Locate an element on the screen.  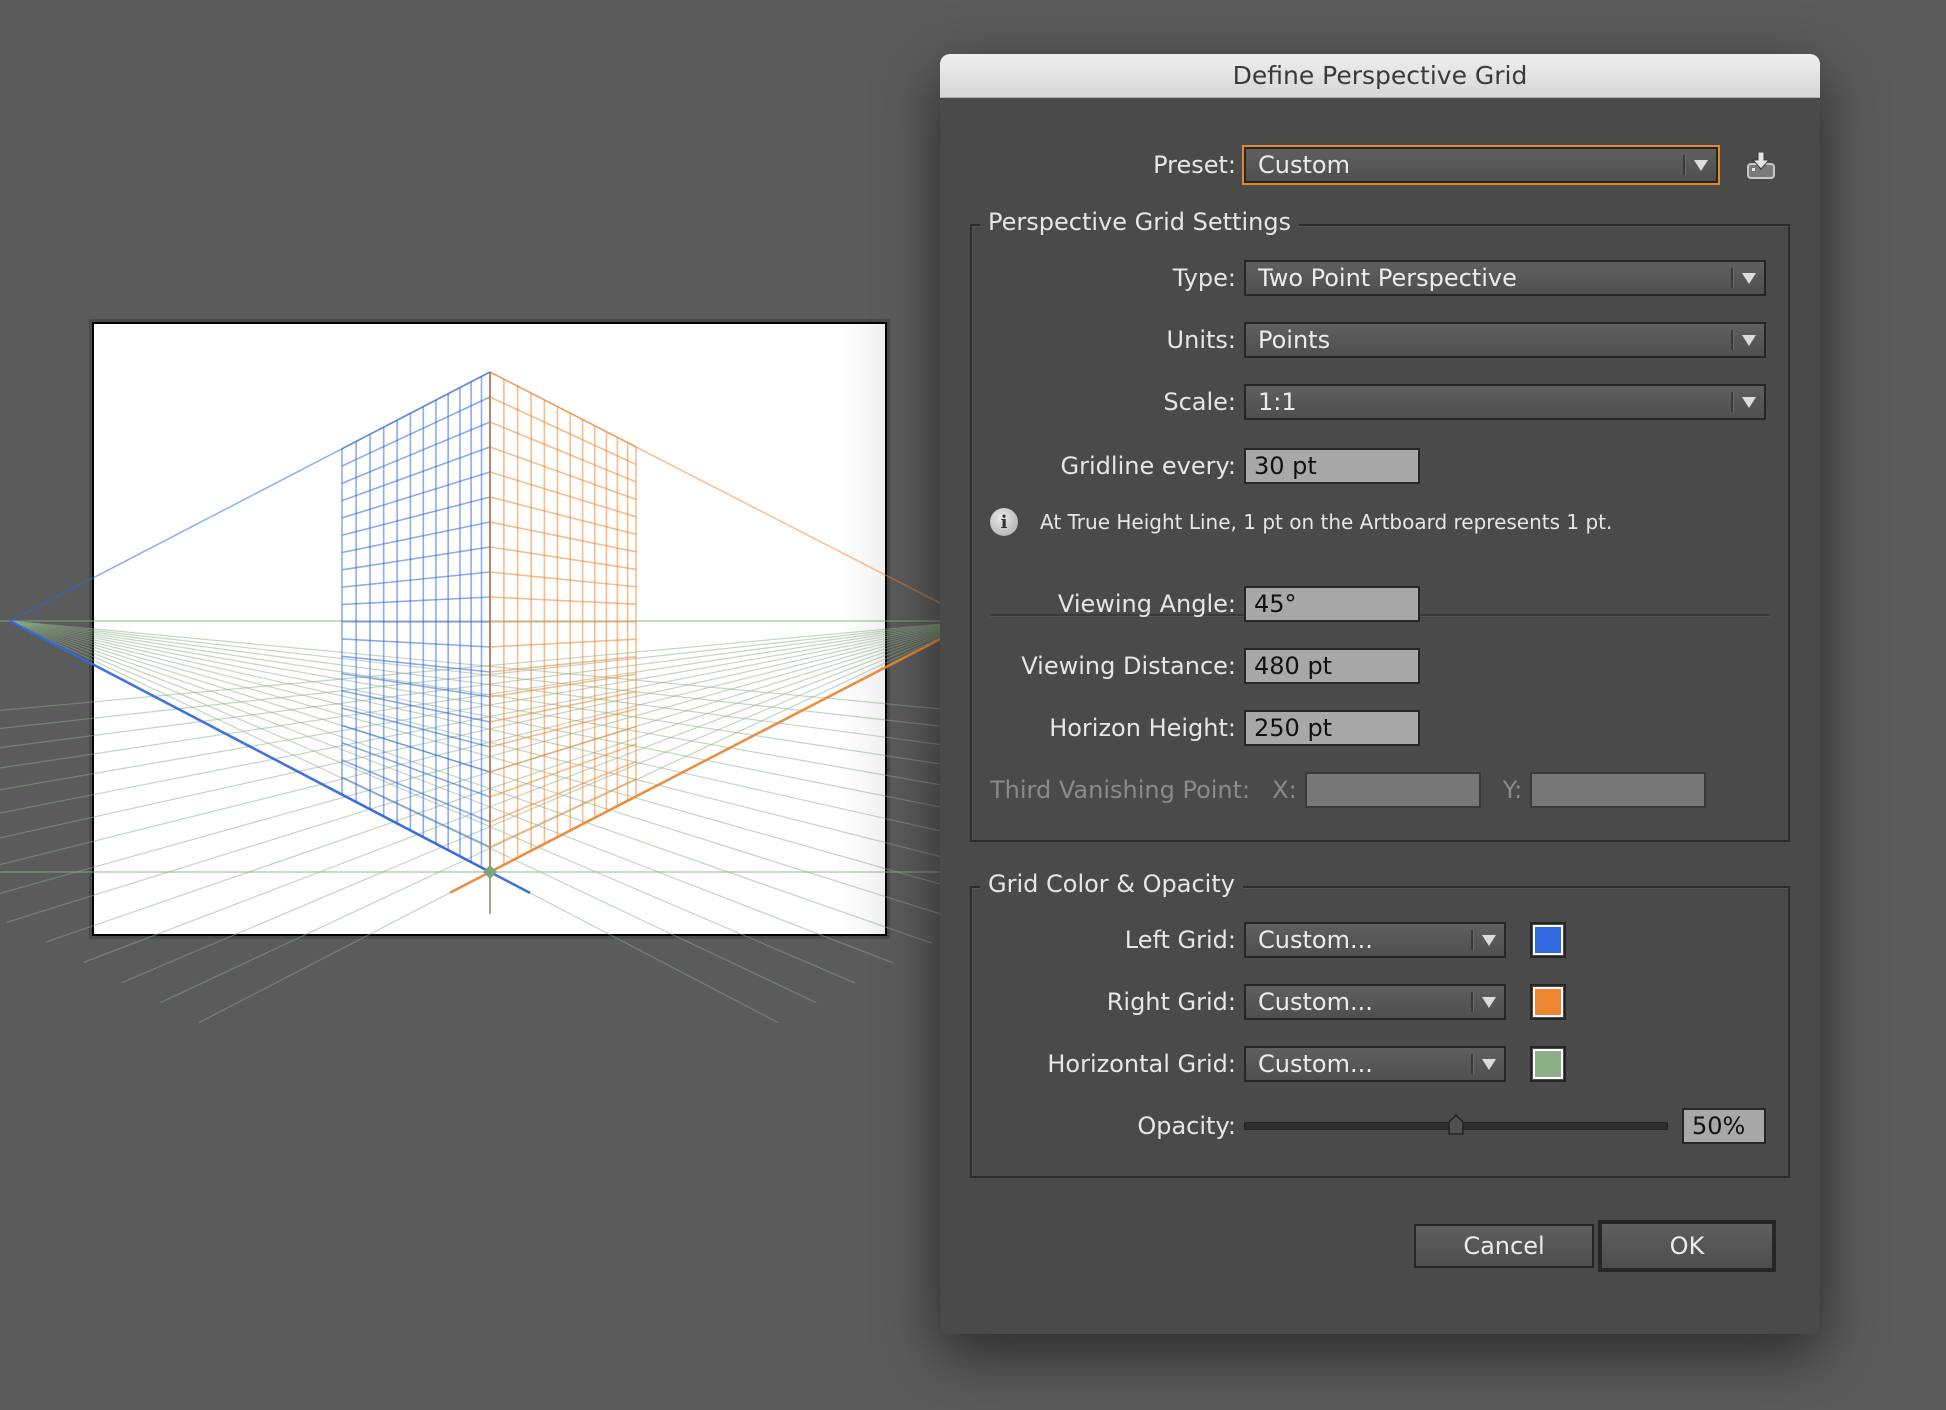
horizon-height-input: 250 pt is located at coordinates (1332, 728).